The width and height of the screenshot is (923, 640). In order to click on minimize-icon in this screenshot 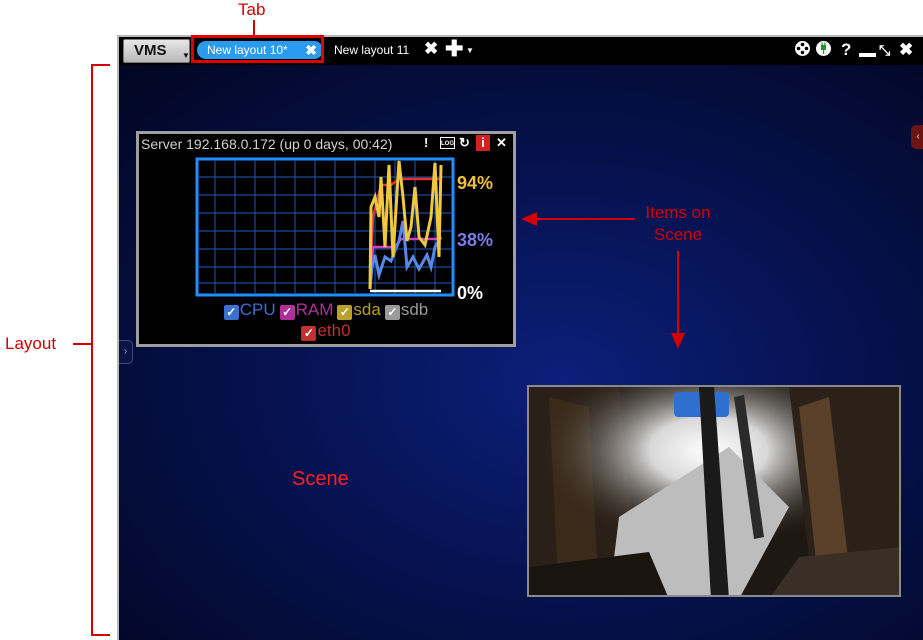, I will do `click(867, 55)`.